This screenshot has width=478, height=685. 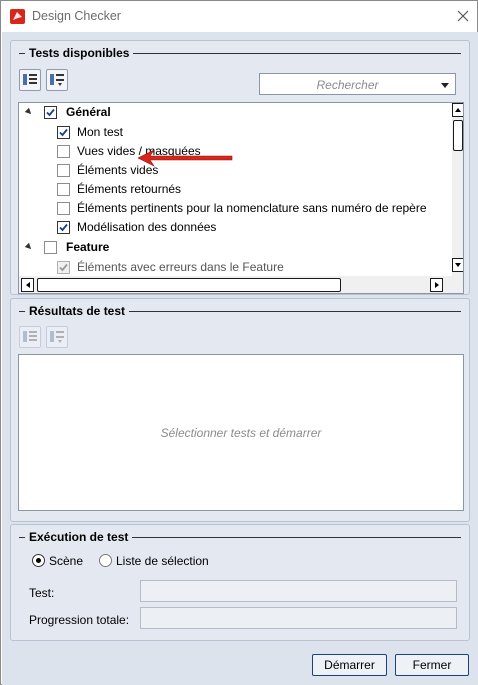 What do you see at coordinates (79, 311) in the screenshot?
I see `results-group-title: Résultats de test` at bounding box center [79, 311].